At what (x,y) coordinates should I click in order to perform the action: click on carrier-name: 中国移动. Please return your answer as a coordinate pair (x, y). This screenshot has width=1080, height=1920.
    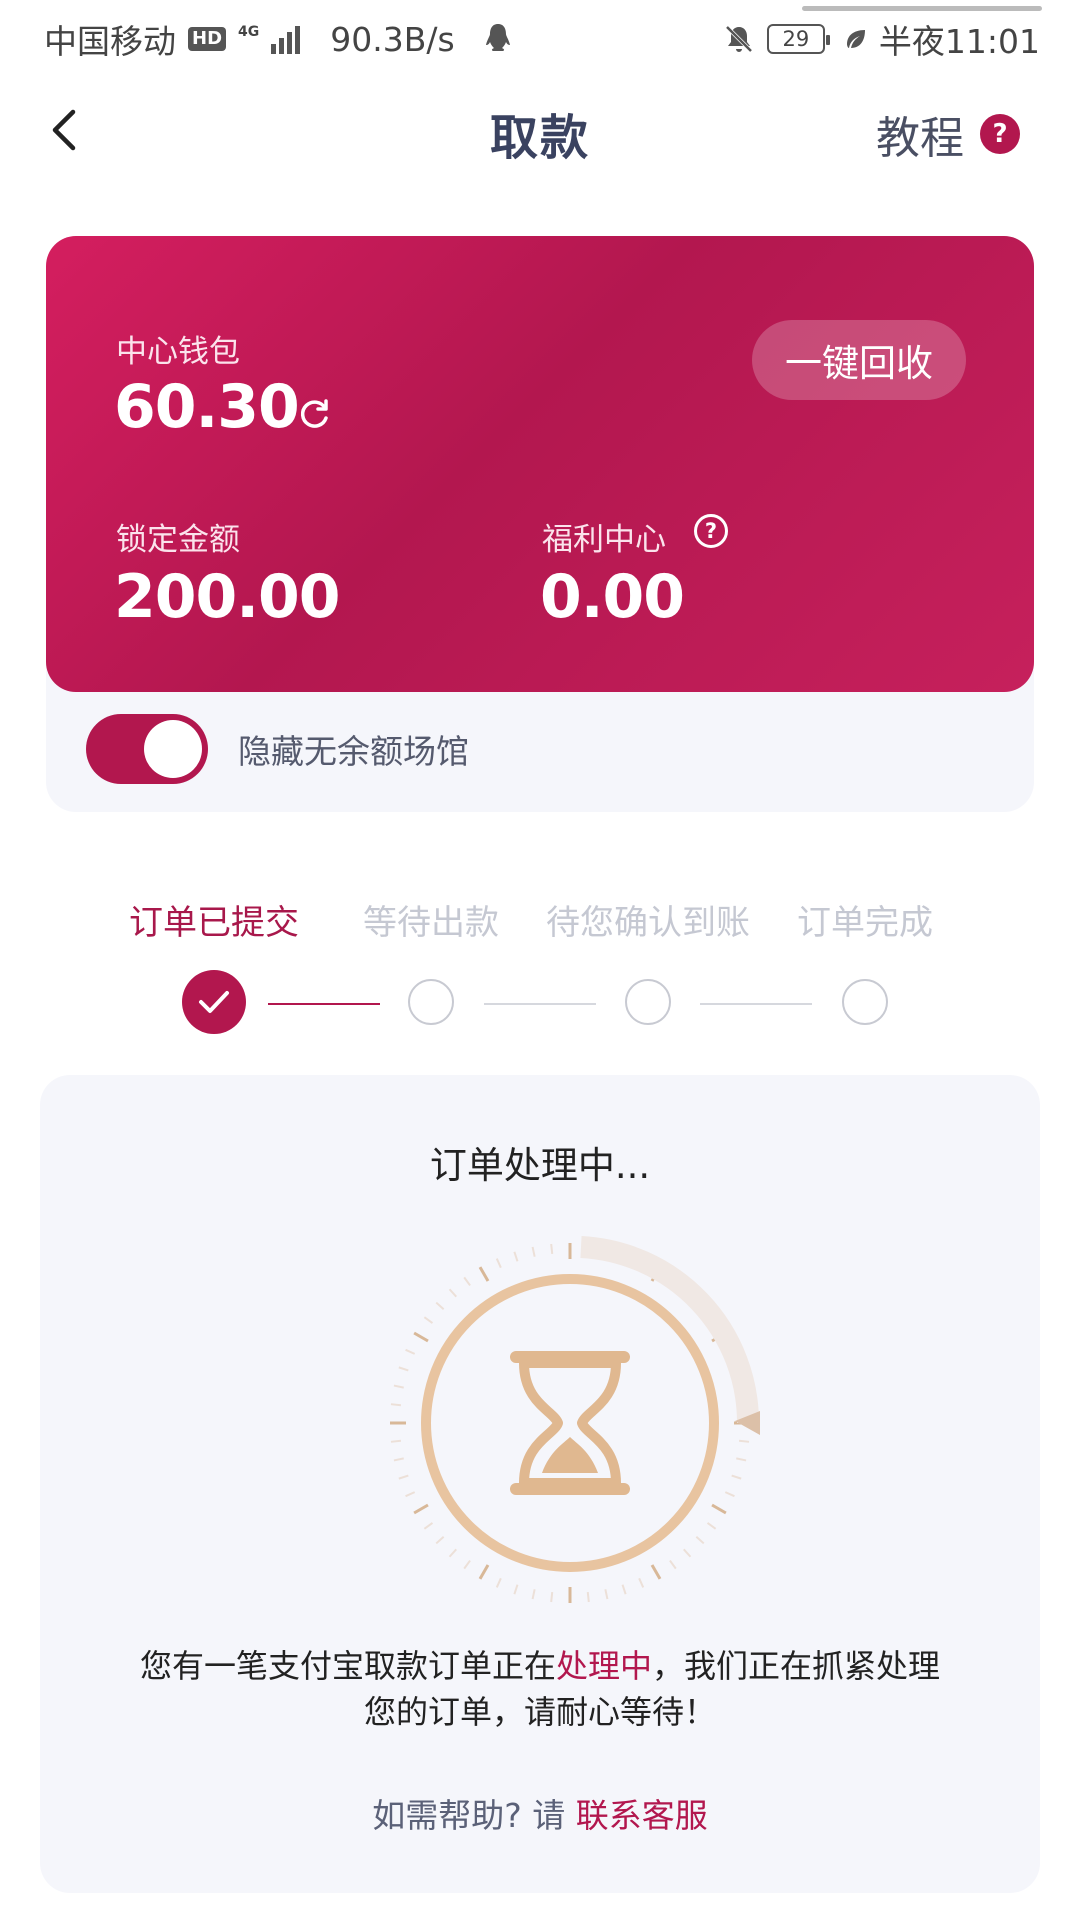
    Looking at the image, I should click on (110, 41).